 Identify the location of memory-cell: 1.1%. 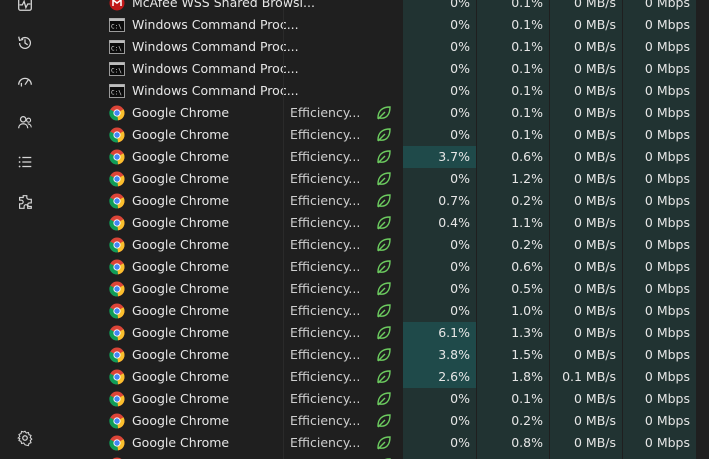
(513, 223).